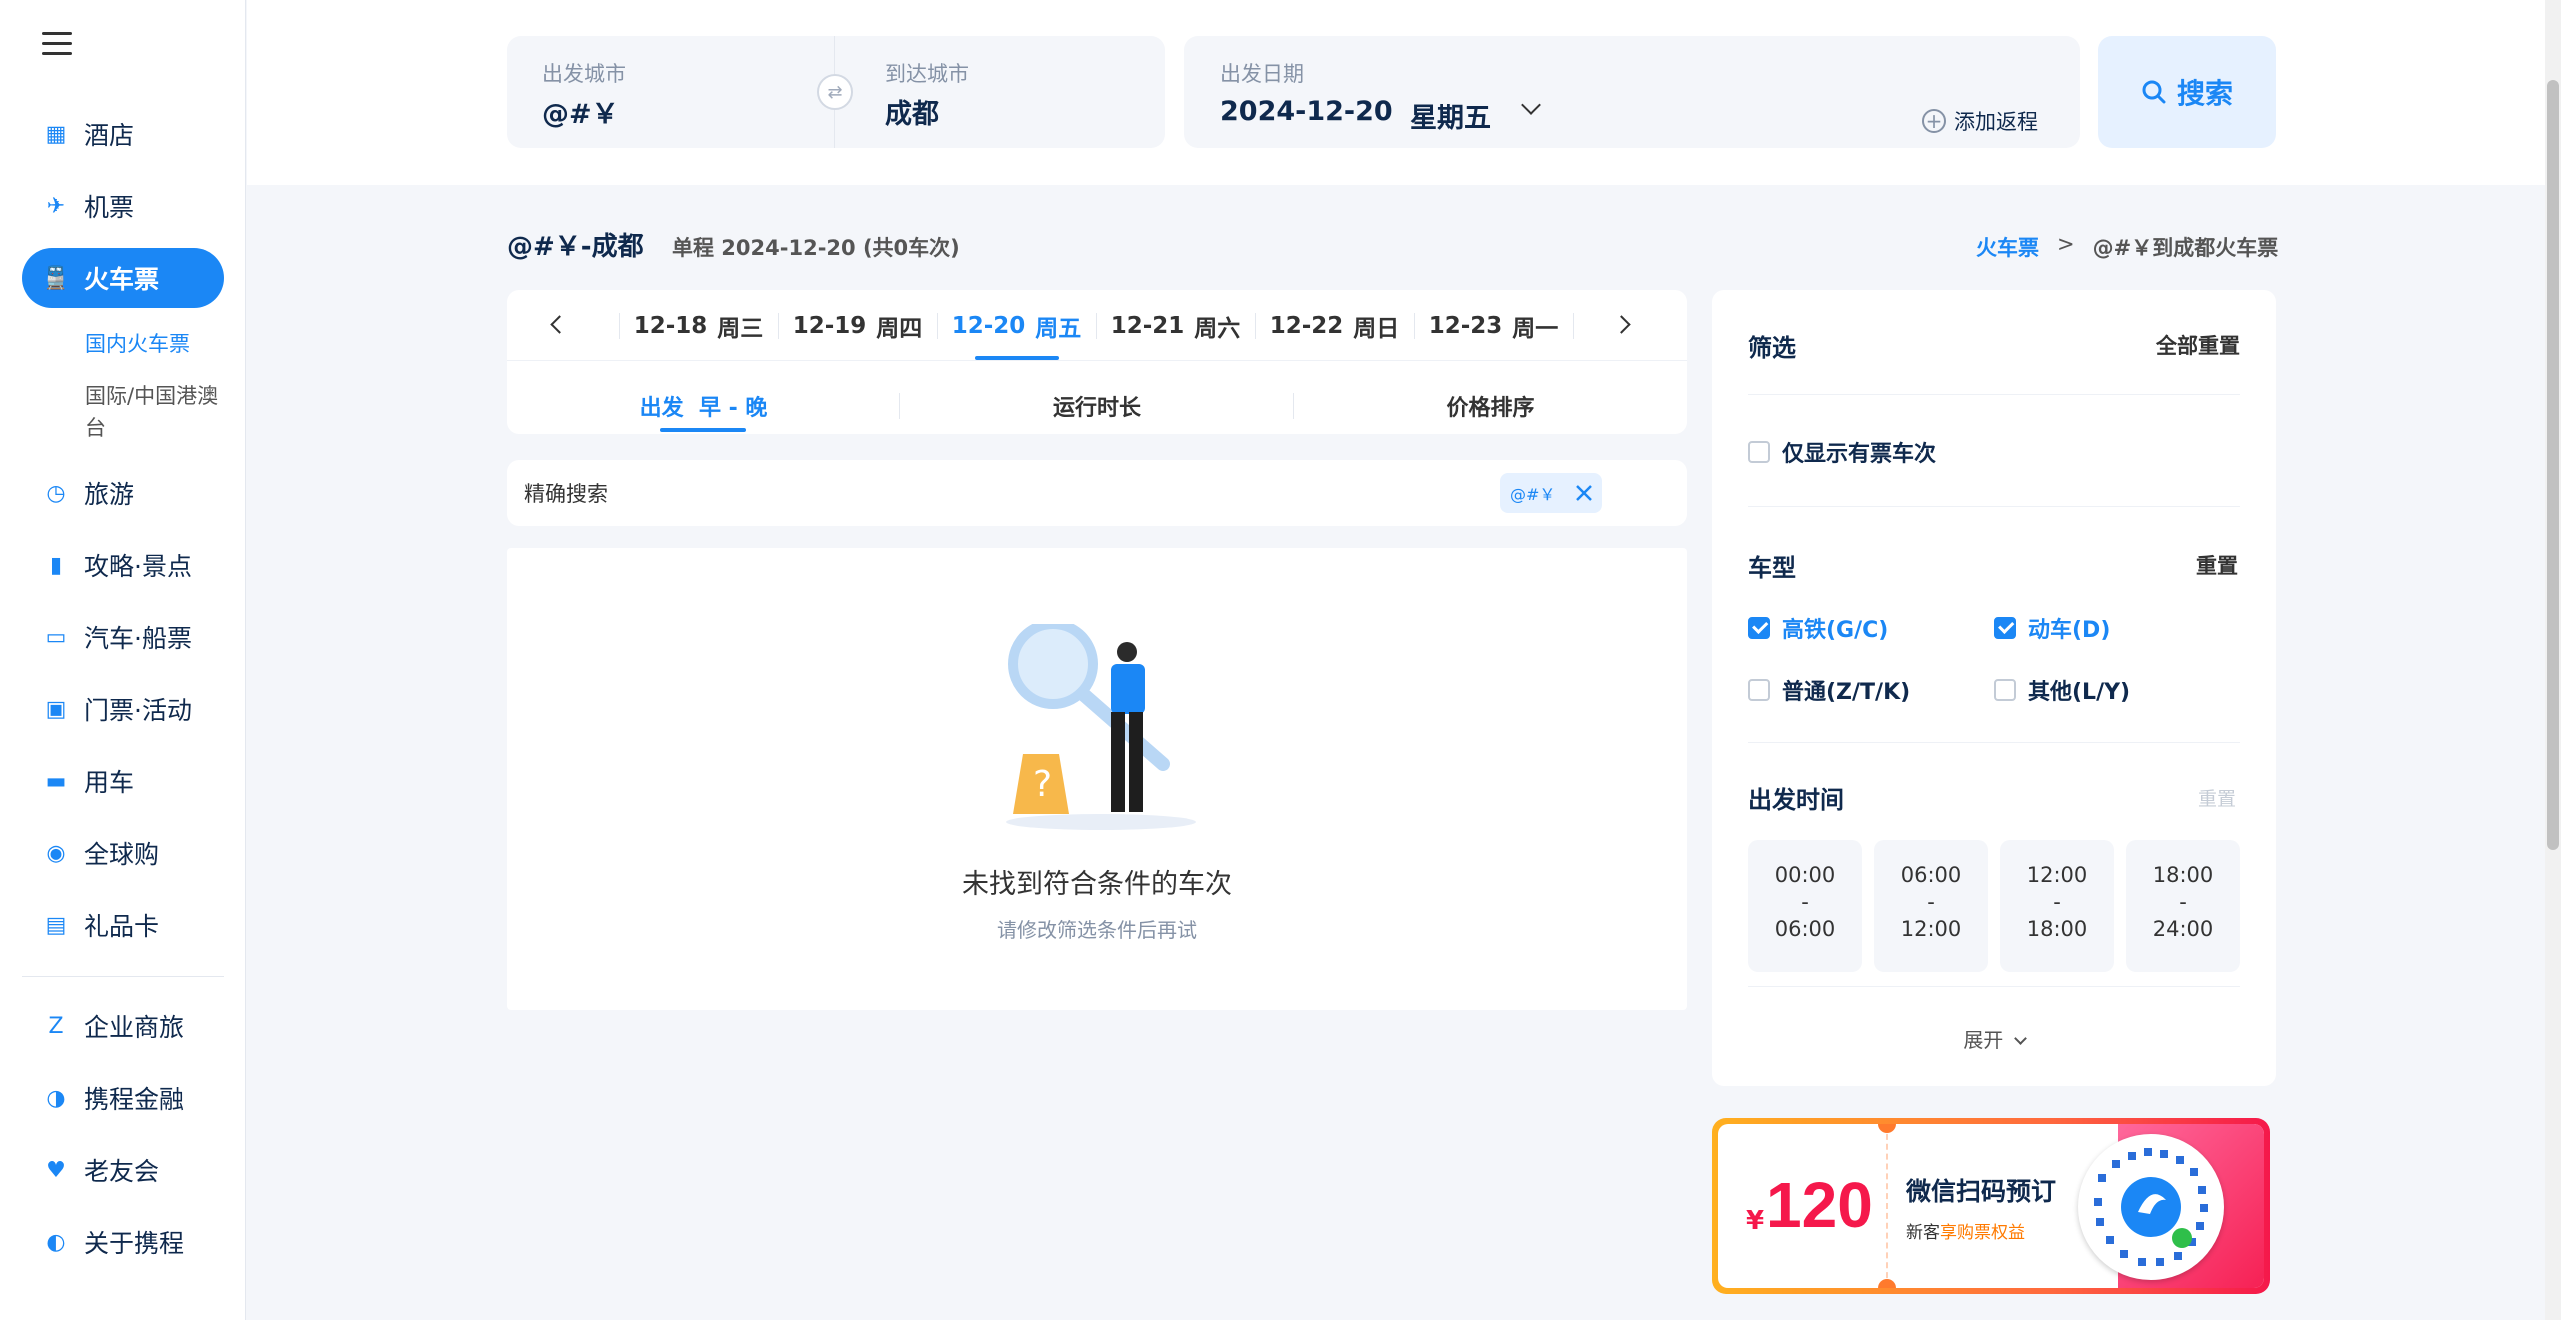  What do you see at coordinates (155, 412) in the screenshot?
I see `sidebar-sub-international: 国际/中国港澳台` at bounding box center [155, 412].